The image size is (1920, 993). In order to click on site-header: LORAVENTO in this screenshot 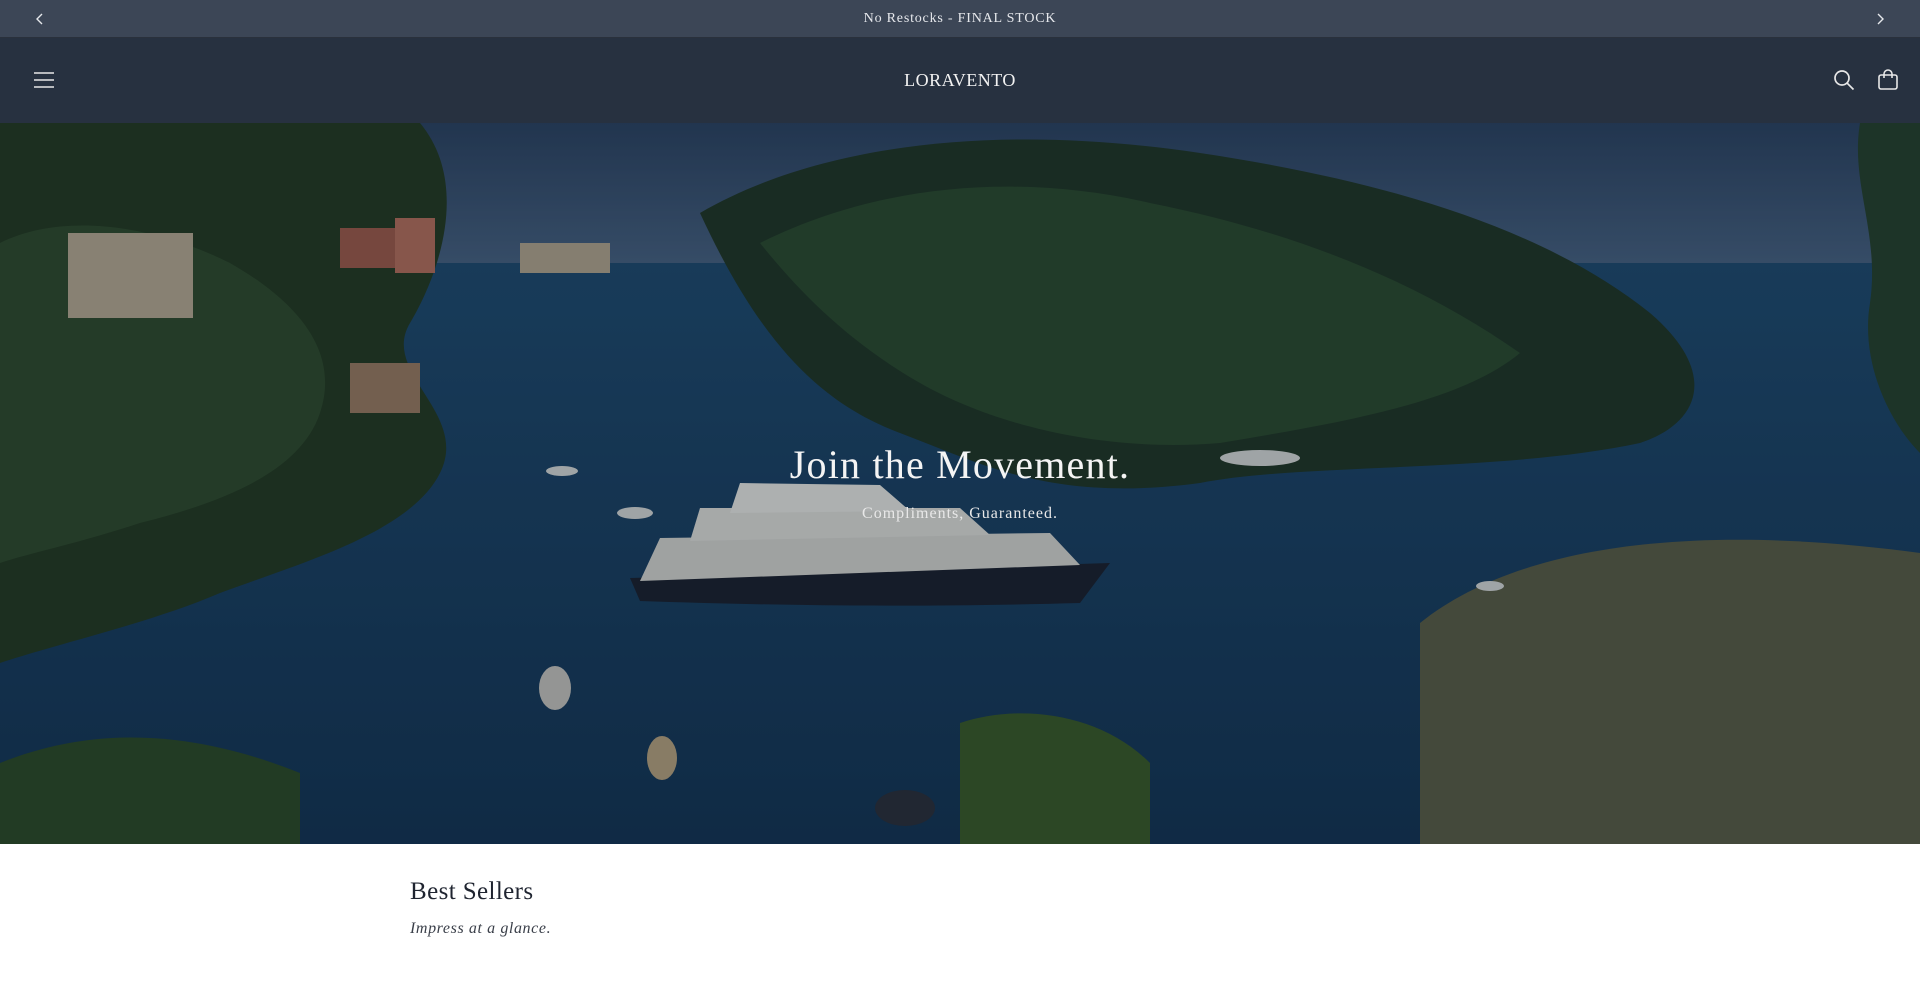, I will do `click(960, 80)`.